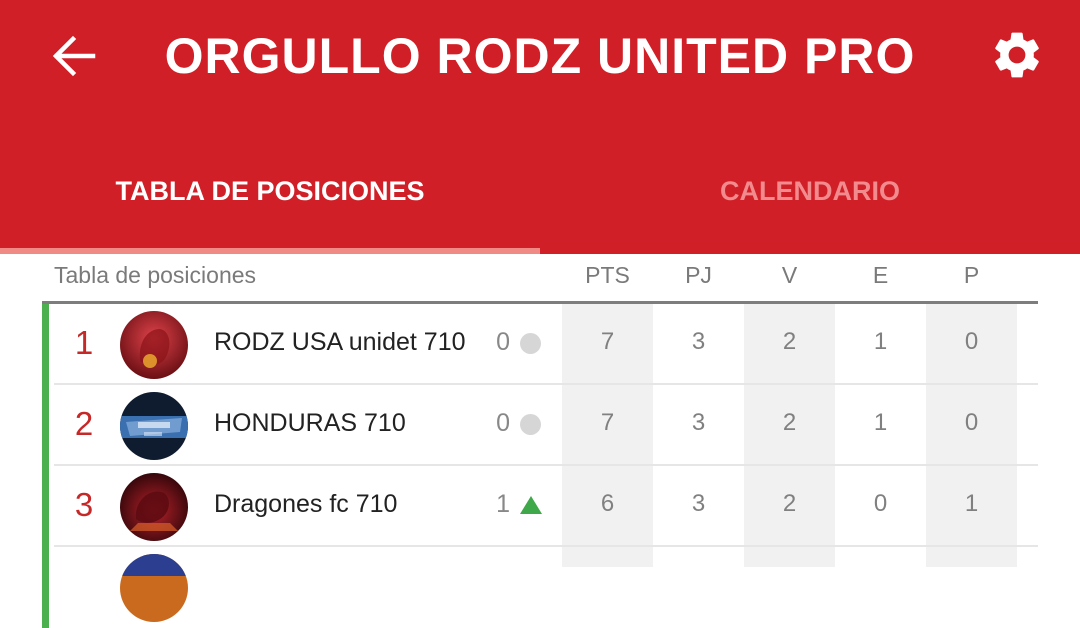  I want to click on table-row: 2 HONDURAS 710 0 7 3 2 1 0, so click(540, 425).